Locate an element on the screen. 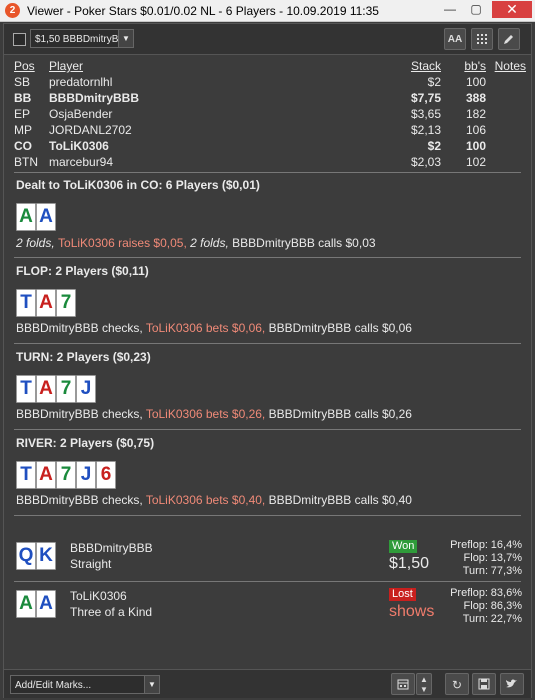 Image resolution: width=535 pixels, height=700 pixels. flop-cards: TA7 is located at coordinates (46, 303).